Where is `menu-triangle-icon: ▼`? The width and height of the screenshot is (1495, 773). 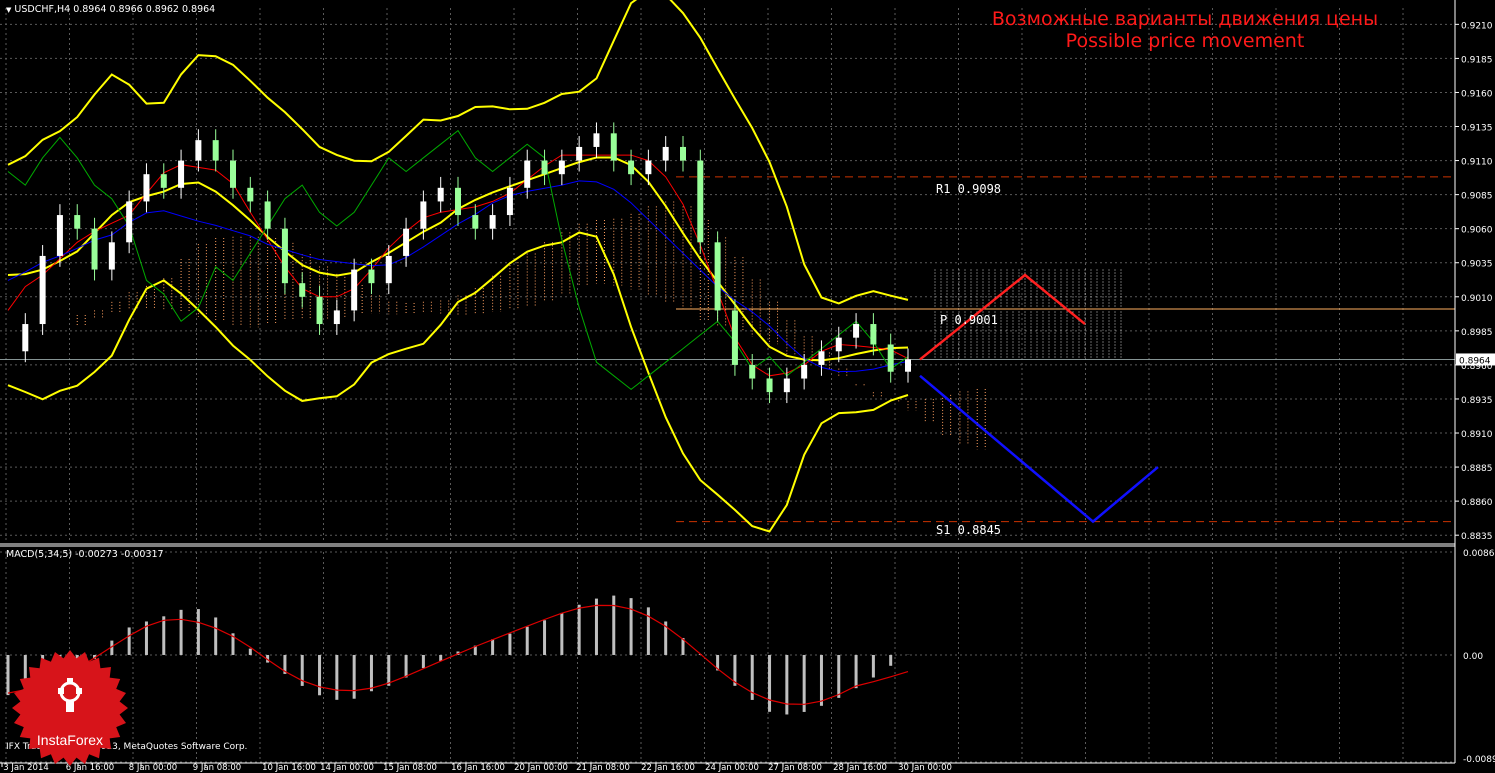
menu-triangle-icon: ▼ is located at coordinates (8, 10).